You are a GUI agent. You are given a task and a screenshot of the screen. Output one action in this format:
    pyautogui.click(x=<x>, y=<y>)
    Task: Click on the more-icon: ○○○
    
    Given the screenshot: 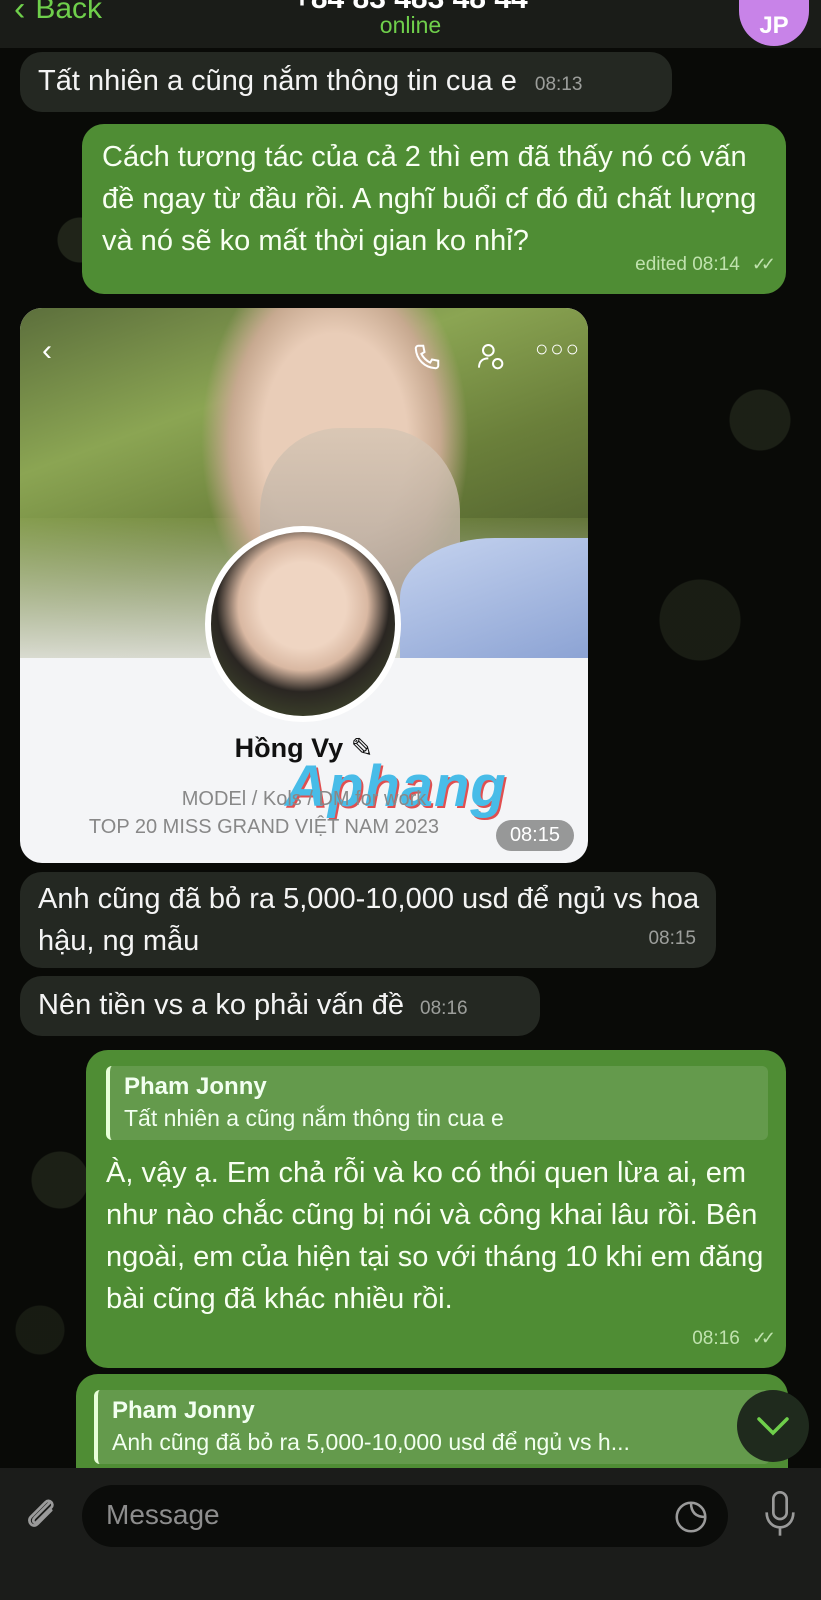 What is the action you would take?
    pyautogui.click(x=558, y=348)
    